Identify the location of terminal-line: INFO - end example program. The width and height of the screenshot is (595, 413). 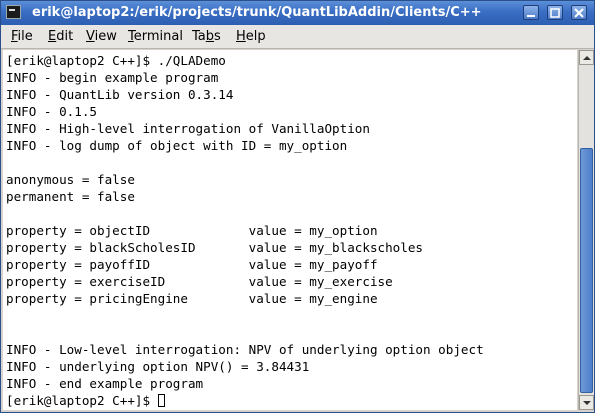
(105, 383).